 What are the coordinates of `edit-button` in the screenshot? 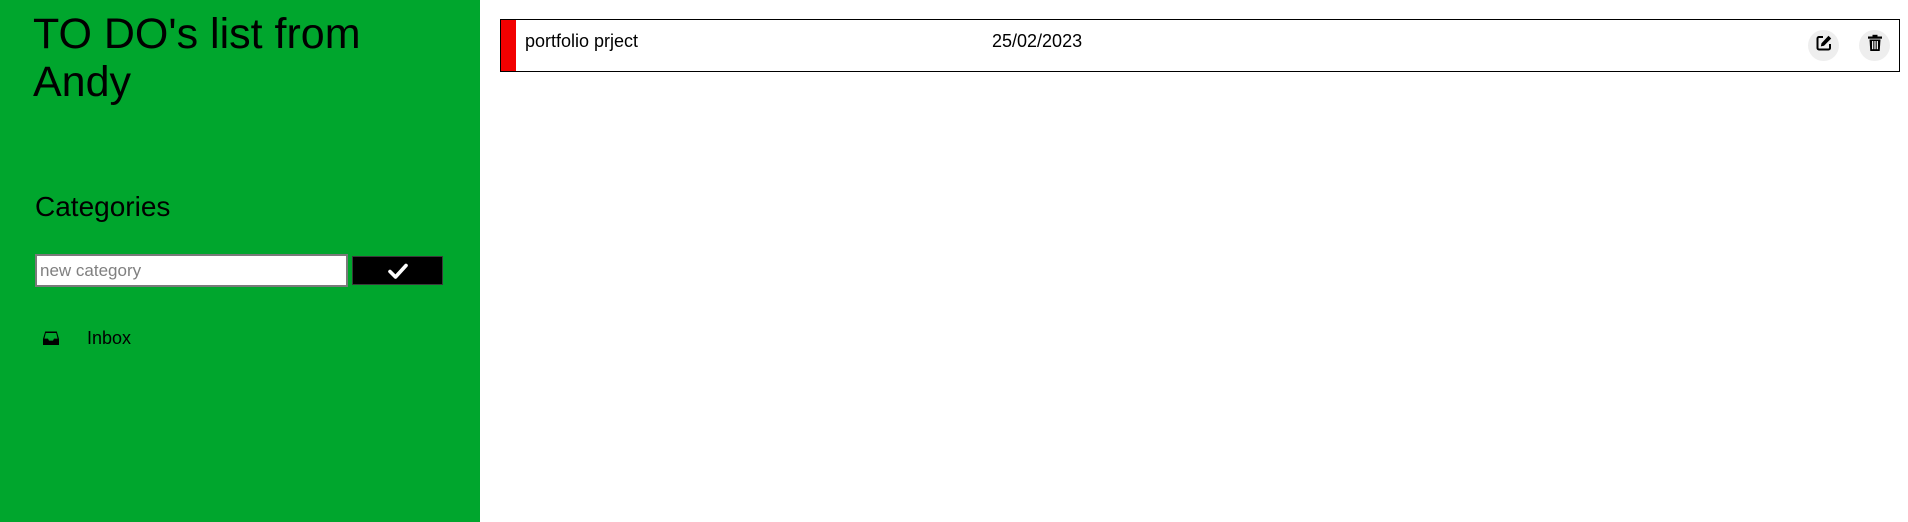 It's located at (1823, 45).